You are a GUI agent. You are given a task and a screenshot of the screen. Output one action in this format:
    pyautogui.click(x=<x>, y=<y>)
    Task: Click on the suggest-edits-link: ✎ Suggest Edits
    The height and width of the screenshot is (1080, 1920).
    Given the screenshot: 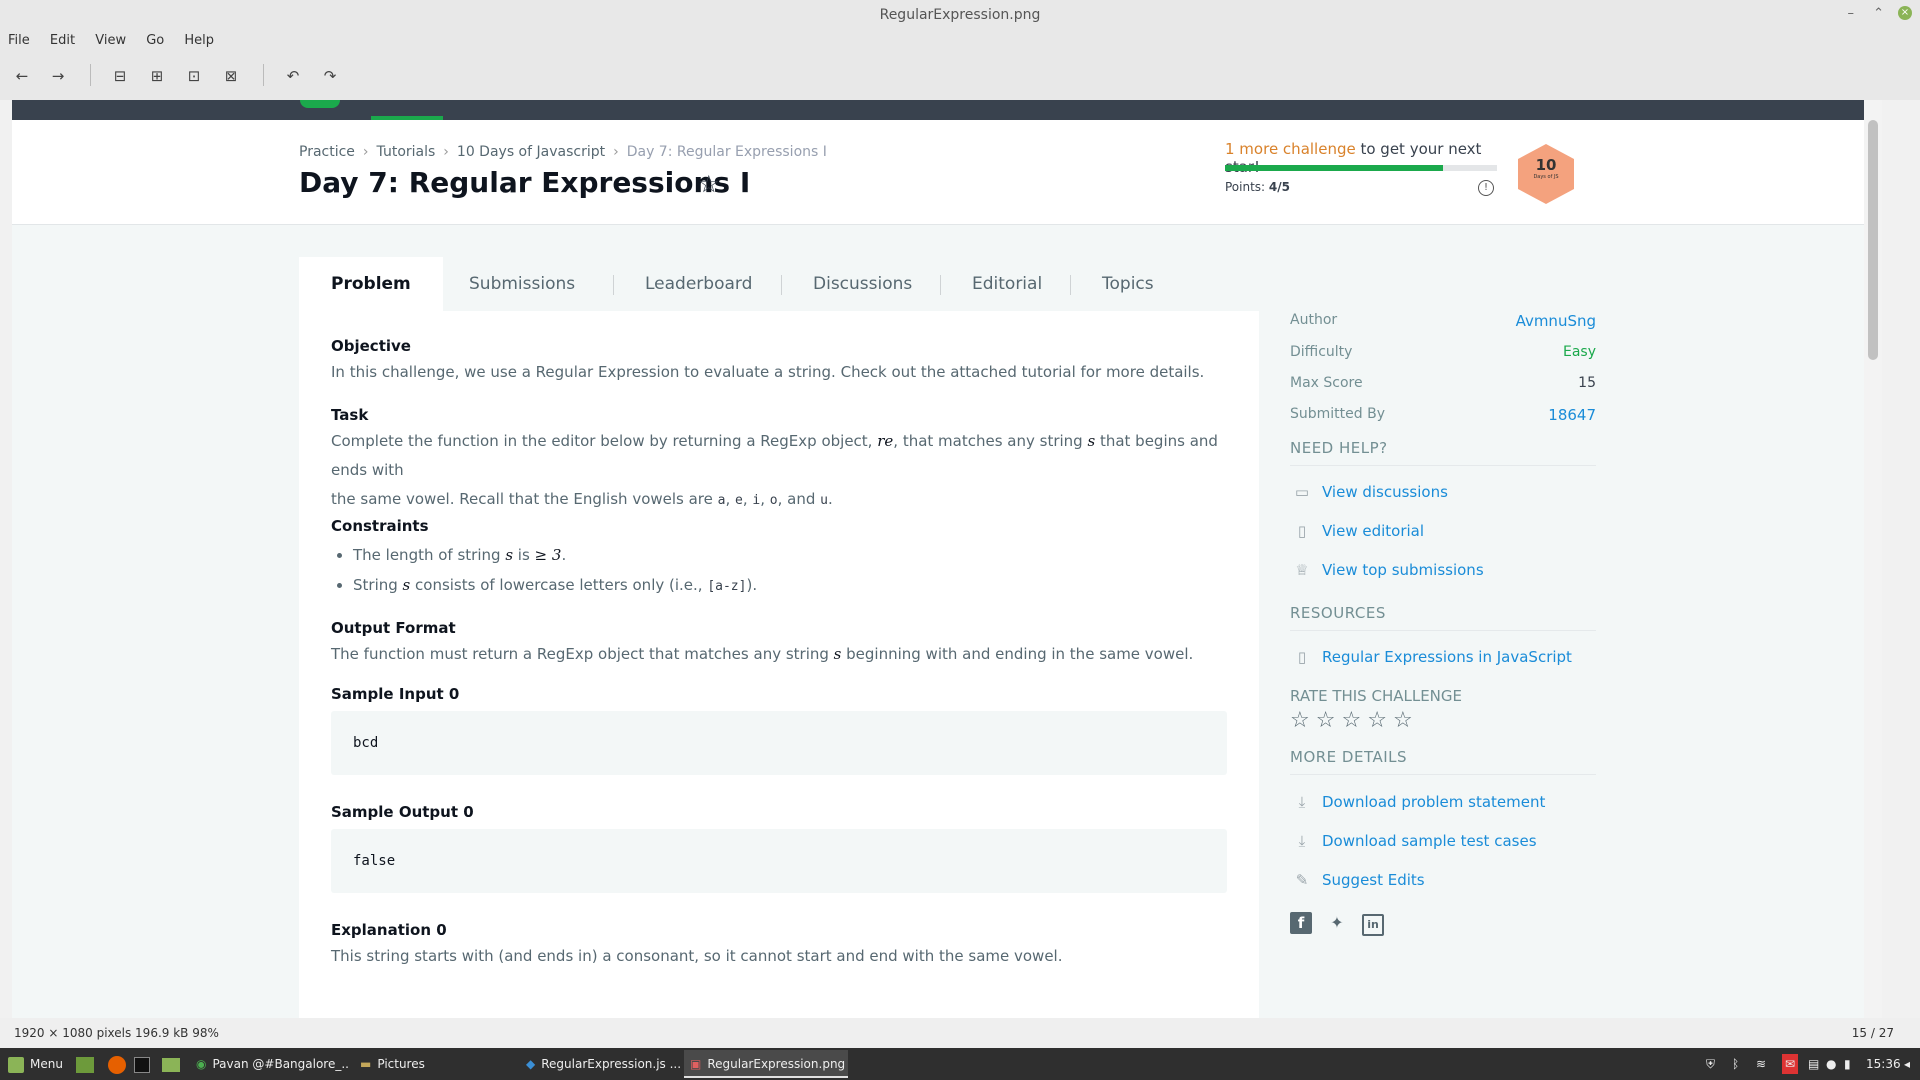 What is the action you would take?
    pyautogui.click(x=1357, y=883)
    